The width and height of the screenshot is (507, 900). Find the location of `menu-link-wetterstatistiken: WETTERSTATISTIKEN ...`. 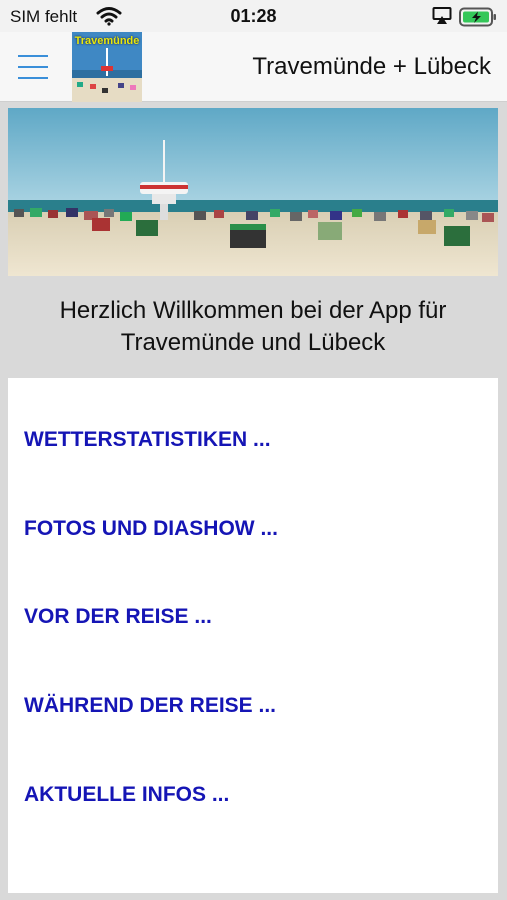

menu-link-wetterstatistiken: WETTERSTATISTIKEN ... is located at coordinates (147, 440).